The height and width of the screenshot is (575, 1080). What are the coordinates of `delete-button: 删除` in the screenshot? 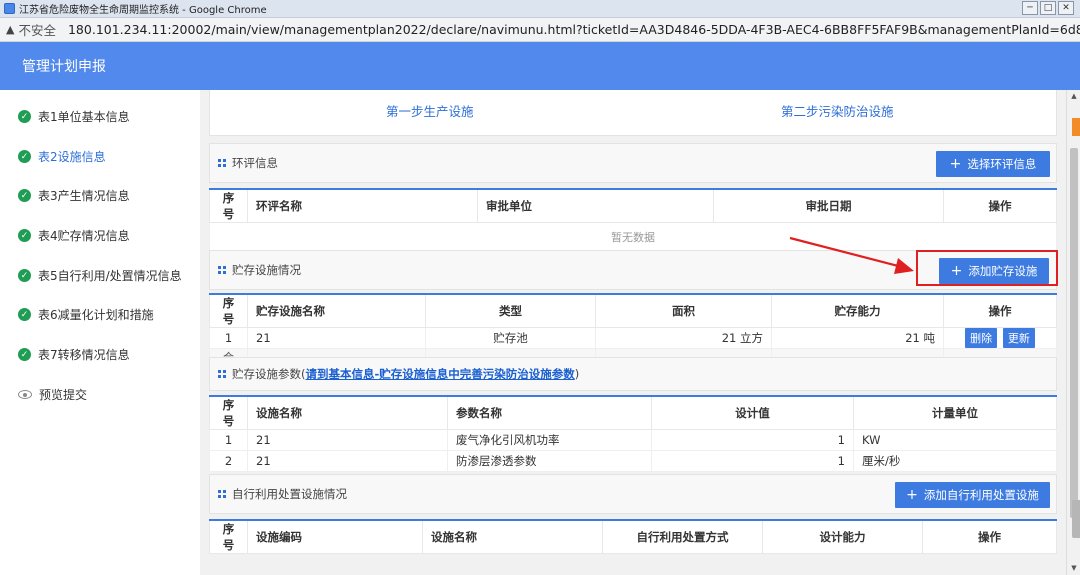 It's located at (981, 338).